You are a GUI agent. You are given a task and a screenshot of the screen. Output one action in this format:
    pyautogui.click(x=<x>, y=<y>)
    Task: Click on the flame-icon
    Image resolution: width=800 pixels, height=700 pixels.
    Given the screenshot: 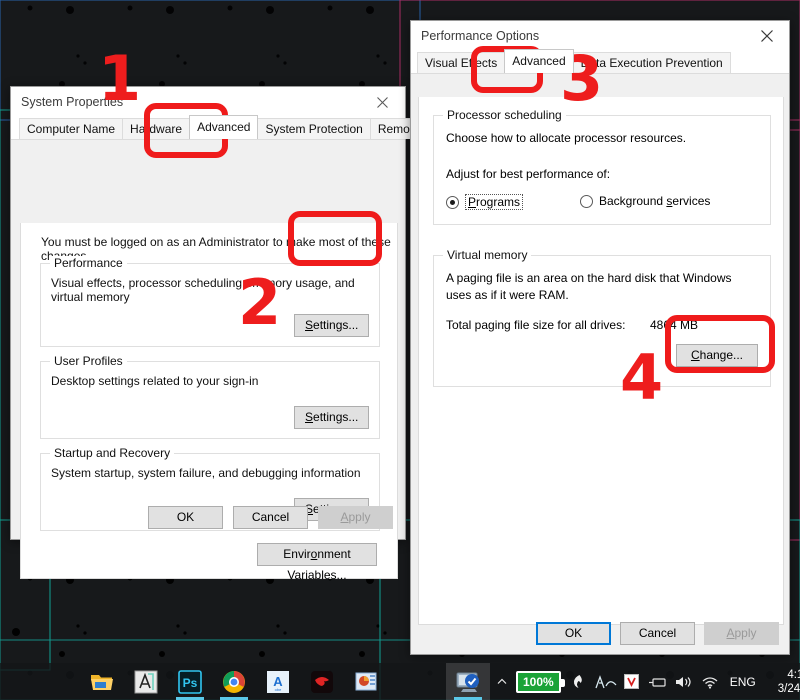 What is the action you would take?
    pyautogui.click(x=580, y=681)
    